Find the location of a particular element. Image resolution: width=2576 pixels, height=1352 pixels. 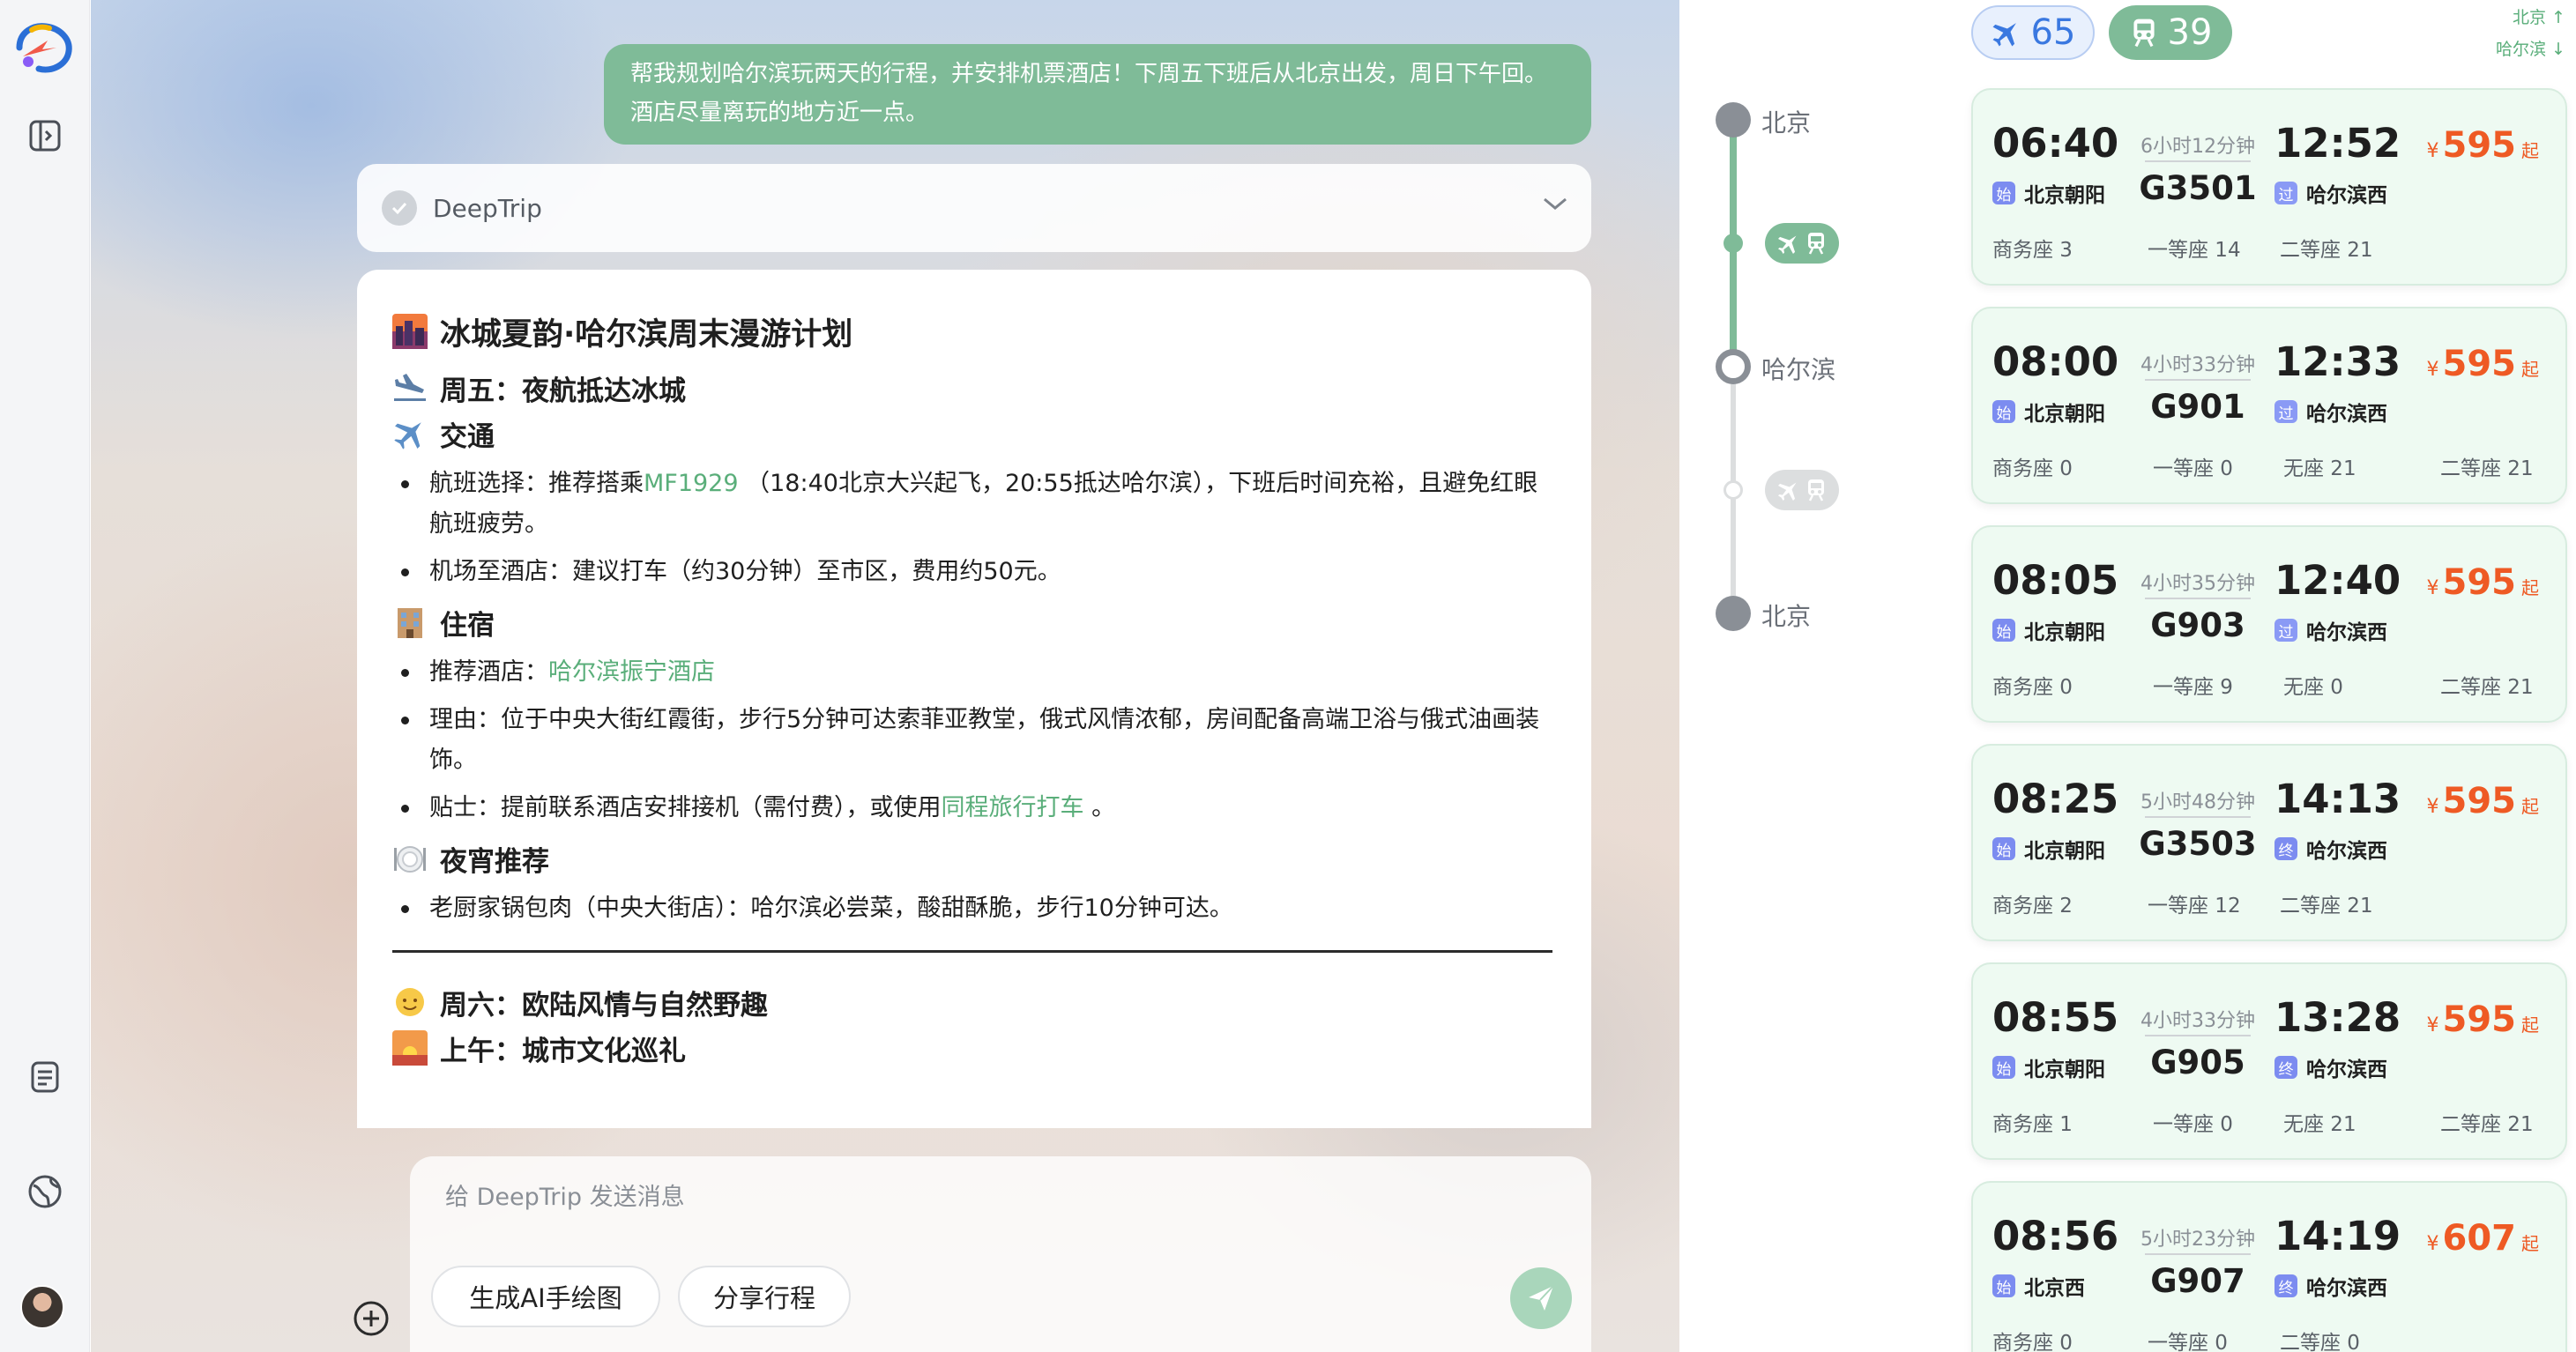

arrival-time: 14:13 is located at coordinates (2338, 799).